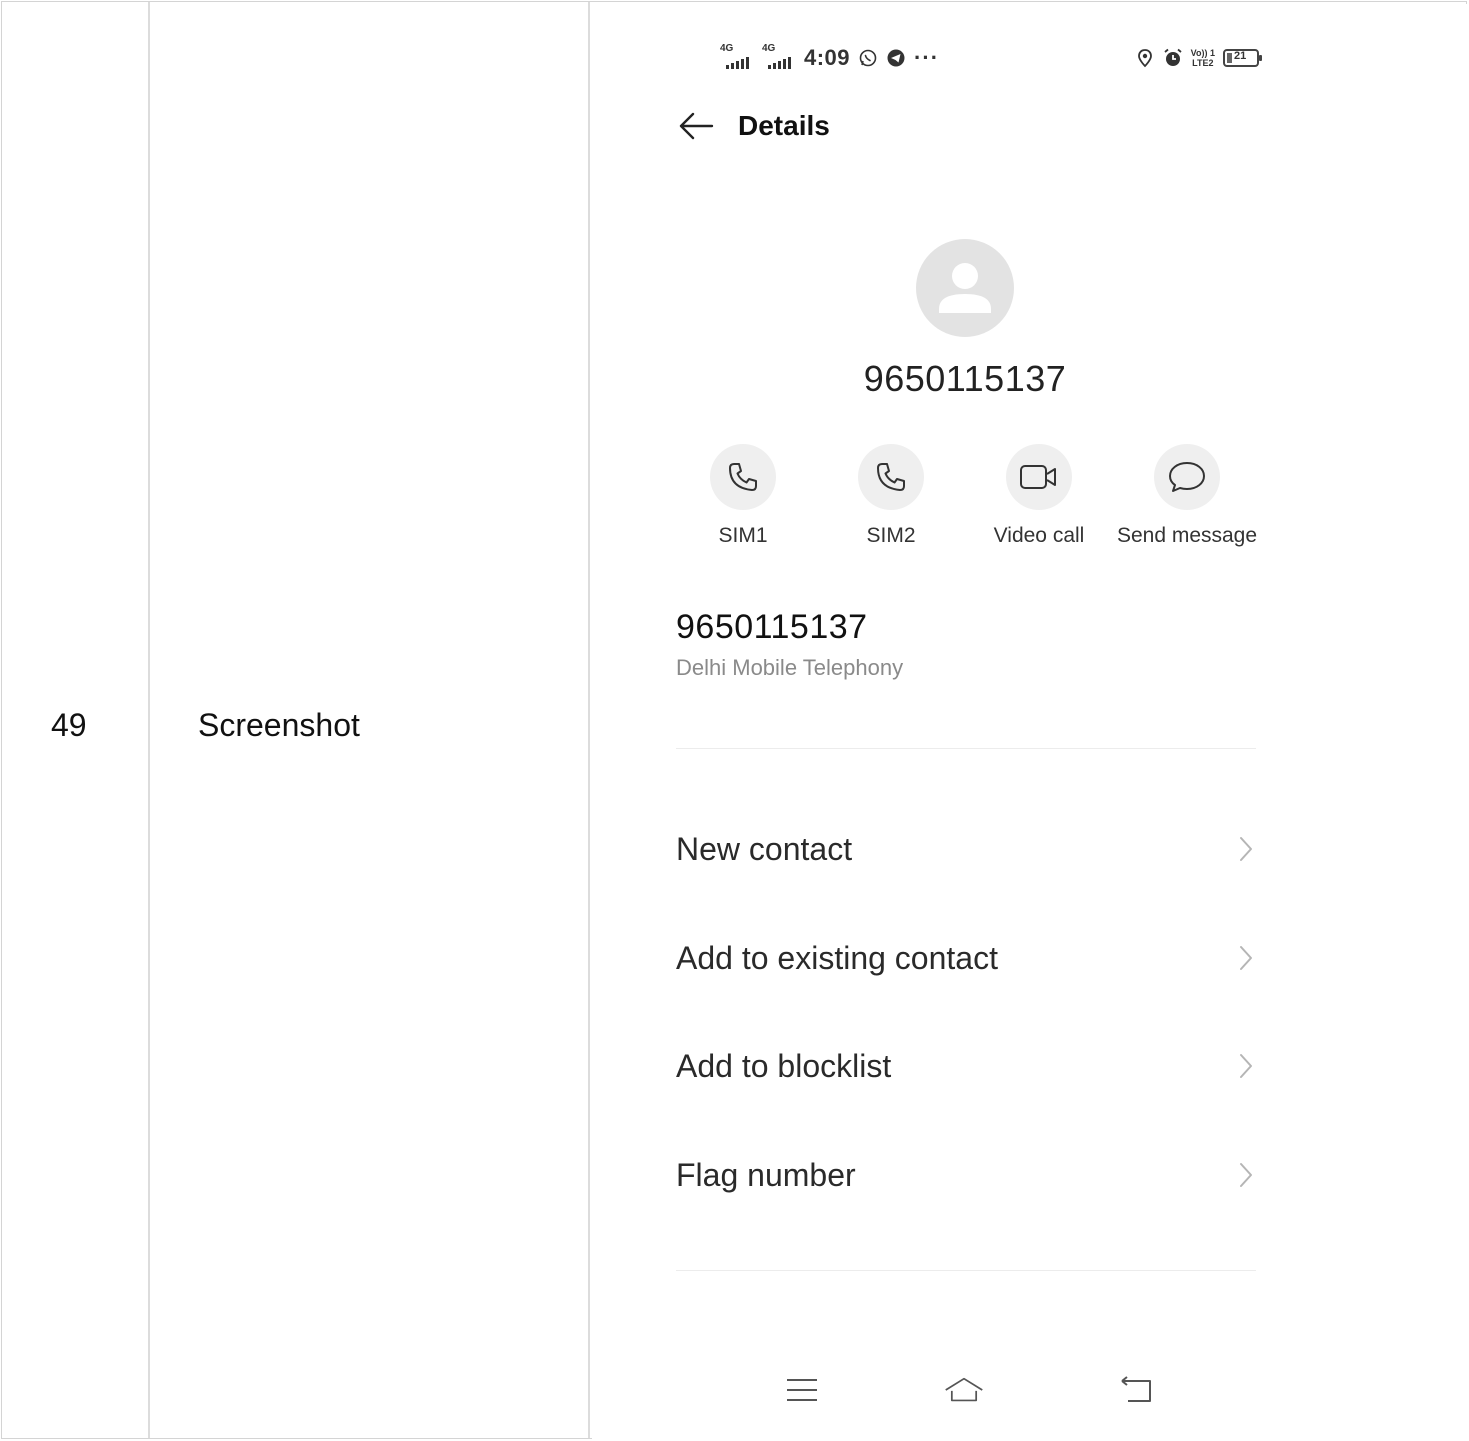 Image resolution: width=1469 pixels, height=1441 pixels. I want to click on navigation-bar, so click(965, 1390).